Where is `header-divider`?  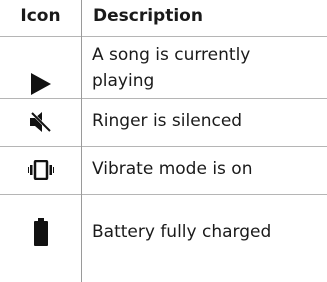
header-divider is located at coordinates (163, 36).